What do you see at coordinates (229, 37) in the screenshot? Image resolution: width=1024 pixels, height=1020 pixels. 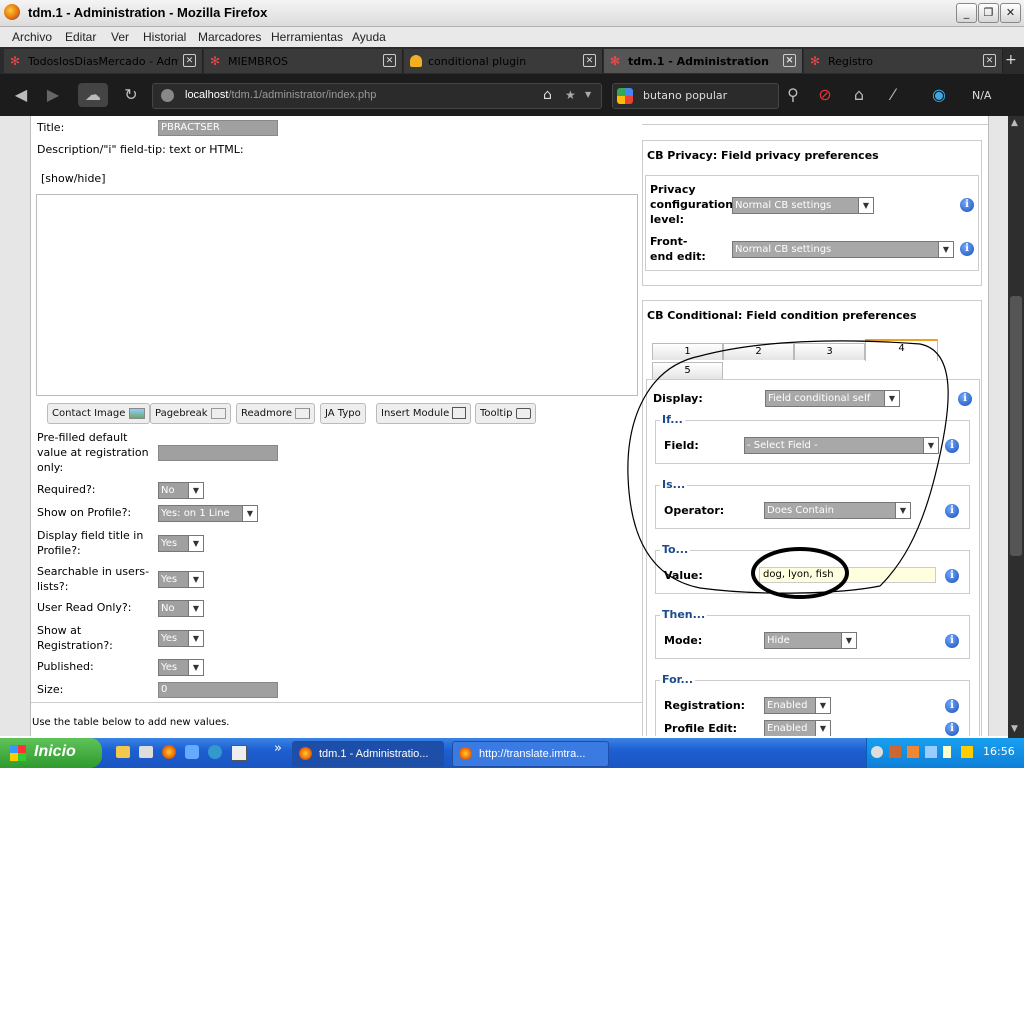 I see `menu-marcadores: Marcadores` at bounding box center [229, 37].